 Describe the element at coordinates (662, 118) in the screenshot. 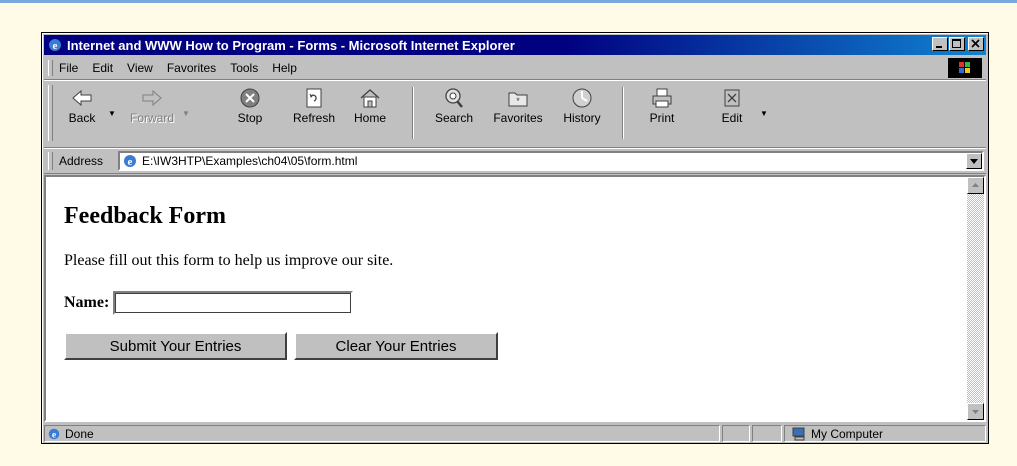

I see `print-label: Print` at that location.